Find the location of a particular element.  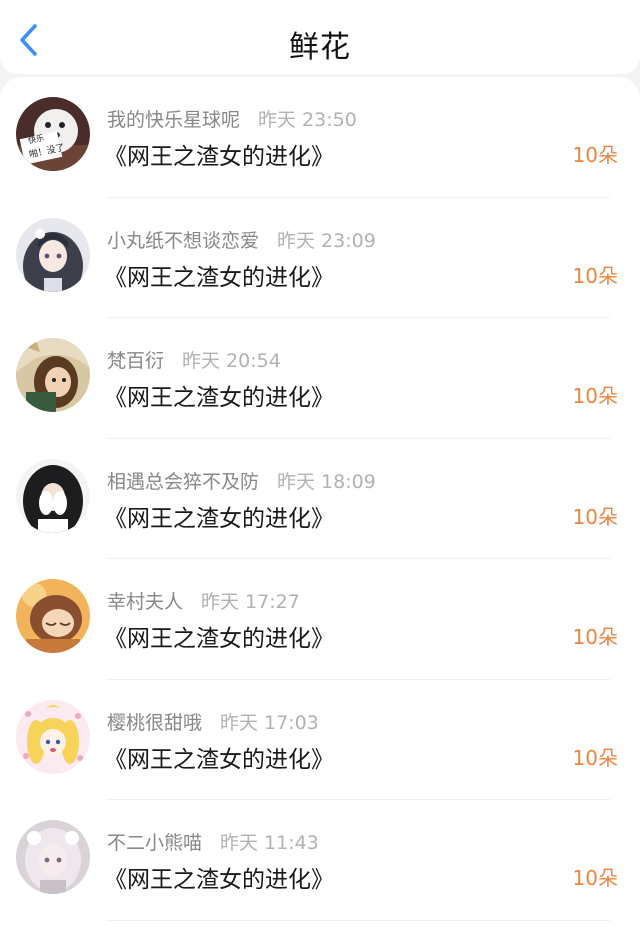

avatar: 快乐 啪！没了 is located at coordinates (53, 134).